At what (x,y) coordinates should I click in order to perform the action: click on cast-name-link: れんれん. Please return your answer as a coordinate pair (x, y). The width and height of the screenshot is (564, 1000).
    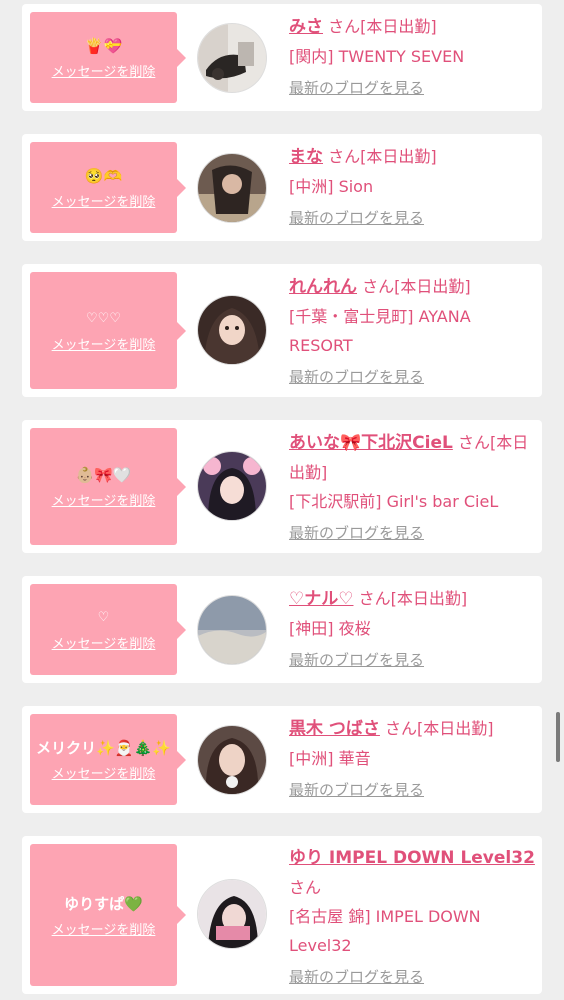
    Looking at the image, I should click on (323, 287).